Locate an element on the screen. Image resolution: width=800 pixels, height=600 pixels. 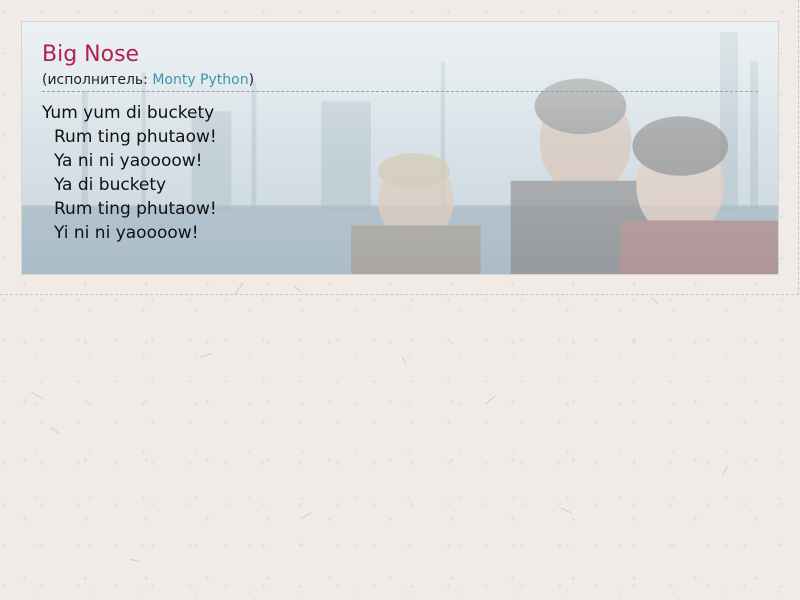
artist-prefix: (исполнитель: is located at coordinates (97, 80).